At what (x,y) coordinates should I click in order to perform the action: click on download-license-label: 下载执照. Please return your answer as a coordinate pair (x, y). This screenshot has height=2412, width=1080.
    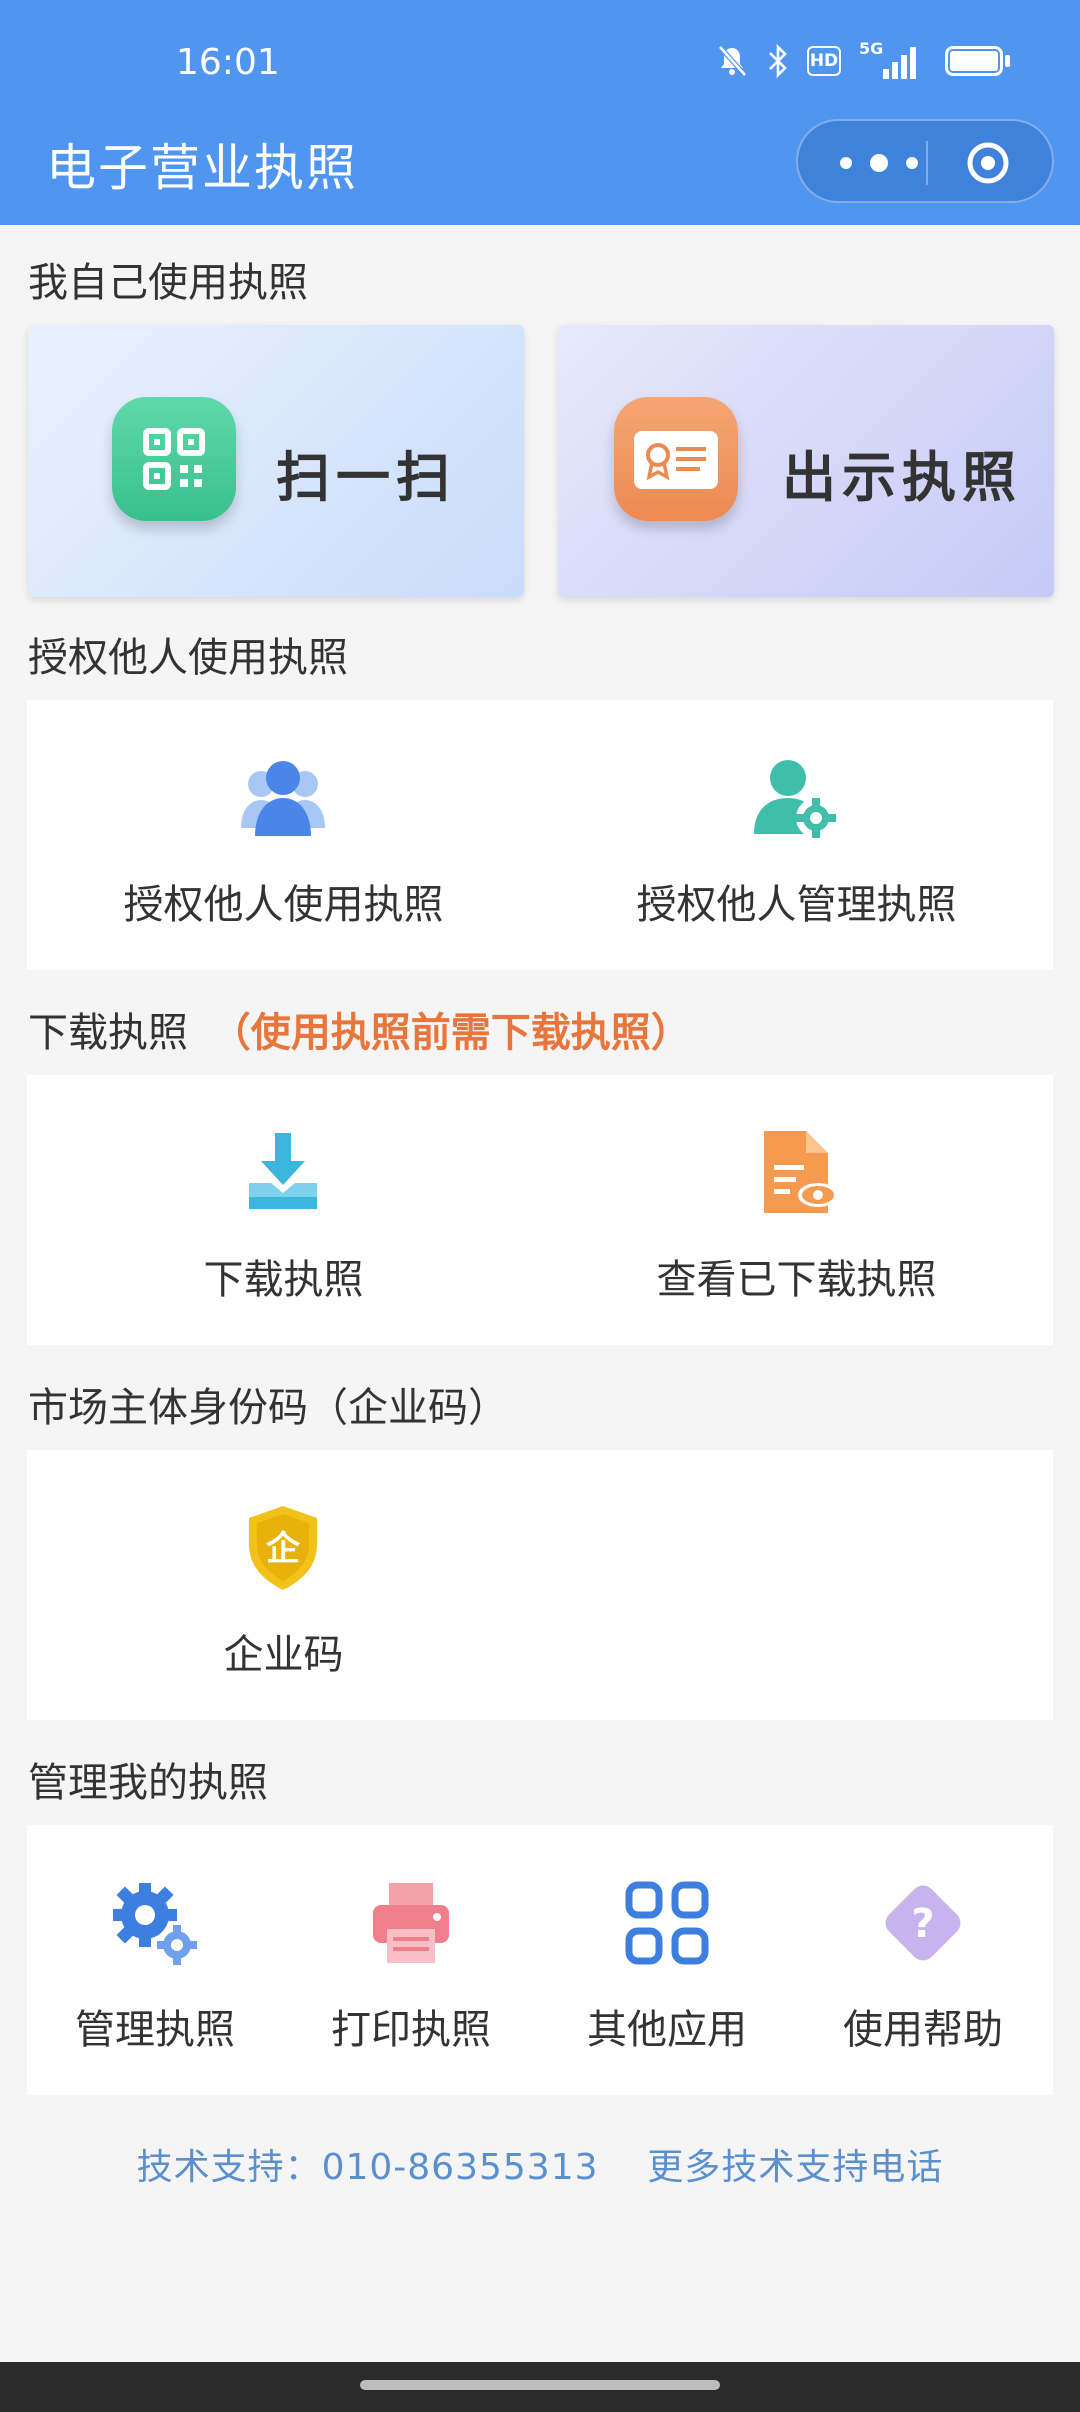
    Looking at the image, I should click on (283, 1280).